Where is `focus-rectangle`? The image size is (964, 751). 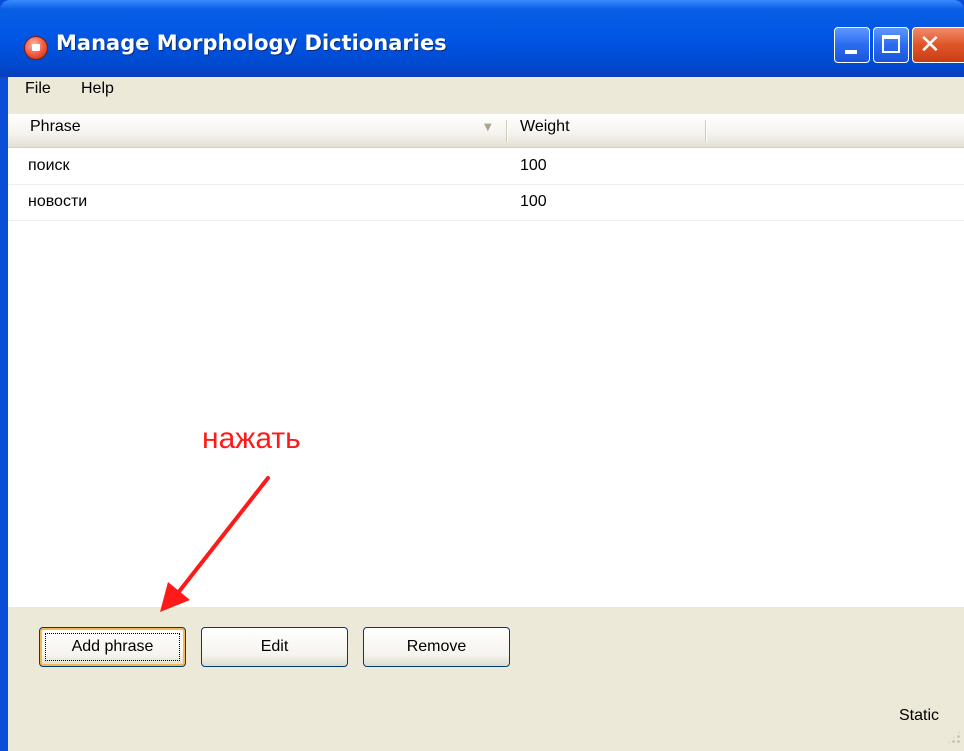
focus-rectangle is located at coordinates (112, 647).